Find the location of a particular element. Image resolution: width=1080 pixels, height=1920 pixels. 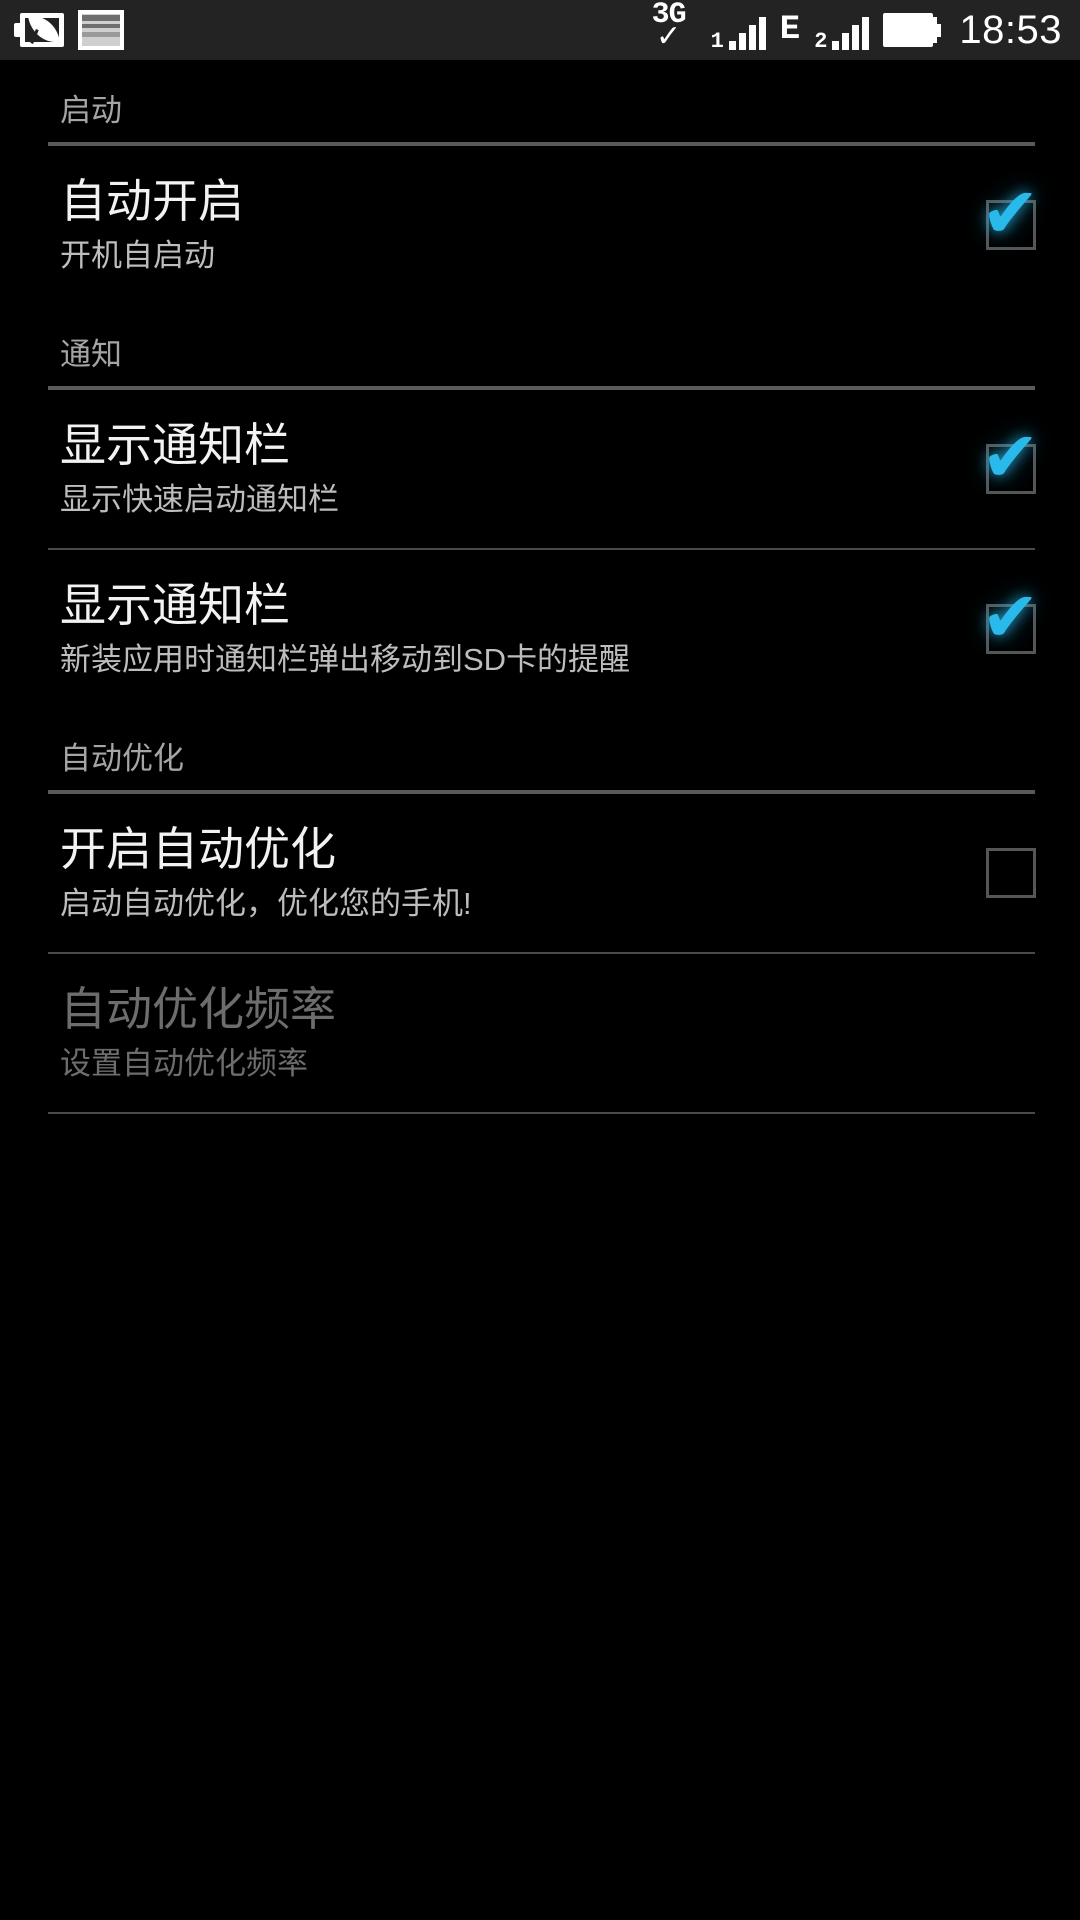

sim1-bars is located at coordinates (747, 33).